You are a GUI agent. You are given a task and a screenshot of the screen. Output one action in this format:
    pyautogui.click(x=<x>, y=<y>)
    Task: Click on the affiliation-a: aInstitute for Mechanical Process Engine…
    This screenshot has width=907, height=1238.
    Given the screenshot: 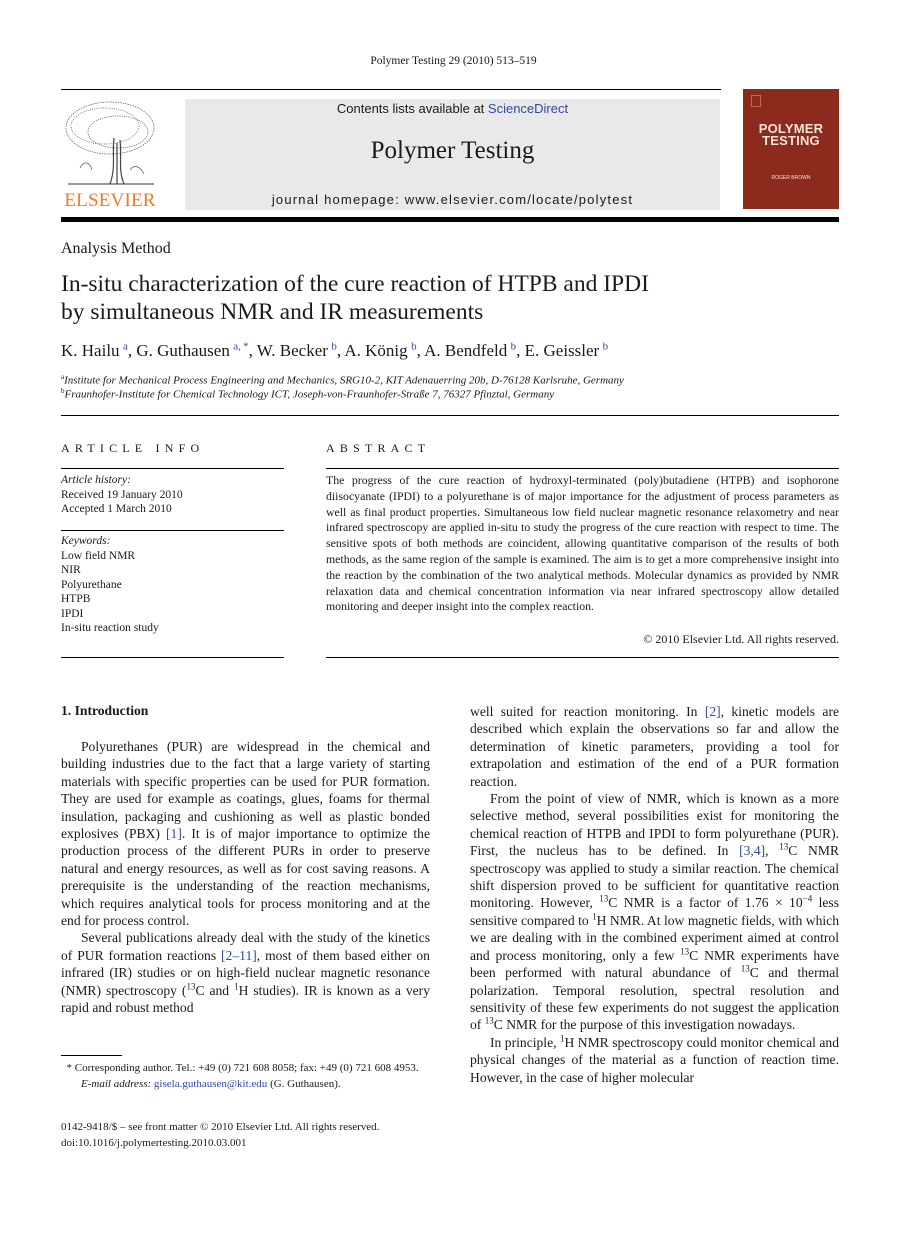 What is the action you would take?
    pyautogui.click(x=342, y=380)
    